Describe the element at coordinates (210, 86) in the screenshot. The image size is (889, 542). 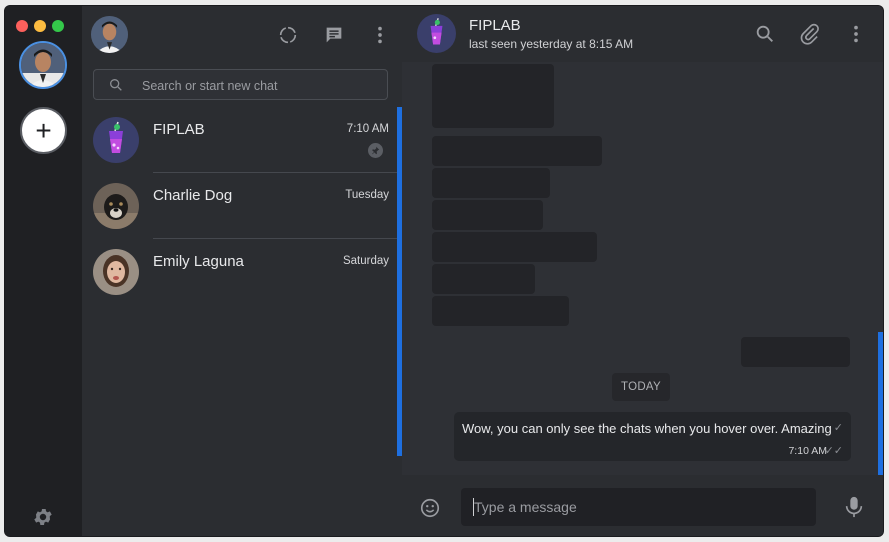
I see `search-placeholder: Search or start new chat` at that location.